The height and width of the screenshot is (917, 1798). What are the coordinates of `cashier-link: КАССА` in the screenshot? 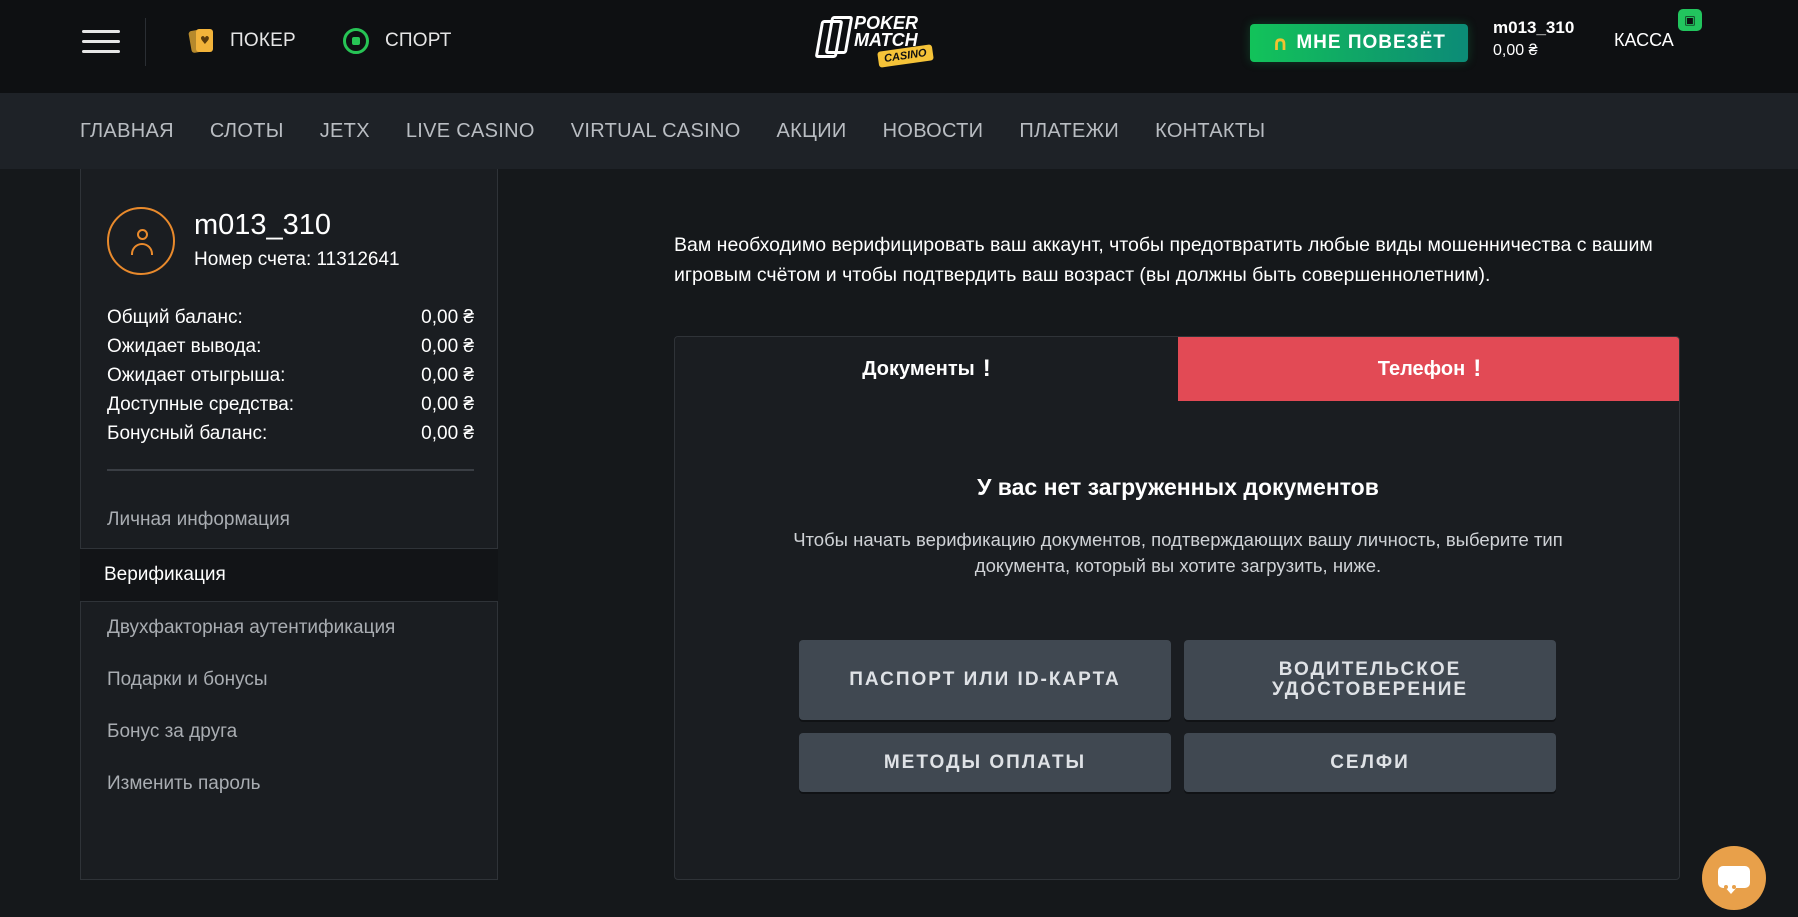 It's located at (1644, 40).